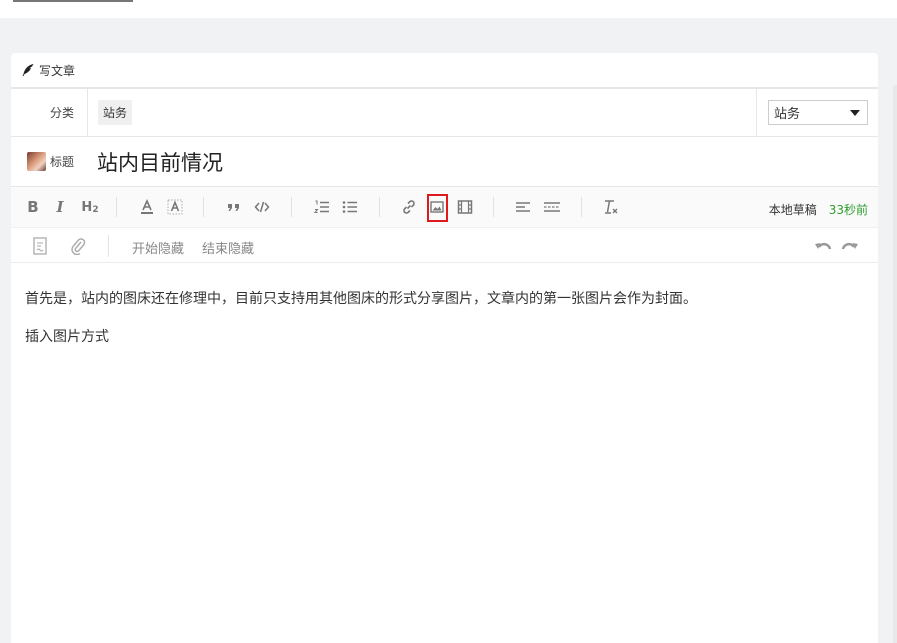  What do you see at coordinates (49, 112) in the screenshot?
I see `category-label: 分类` at bounding box center [49, 112].